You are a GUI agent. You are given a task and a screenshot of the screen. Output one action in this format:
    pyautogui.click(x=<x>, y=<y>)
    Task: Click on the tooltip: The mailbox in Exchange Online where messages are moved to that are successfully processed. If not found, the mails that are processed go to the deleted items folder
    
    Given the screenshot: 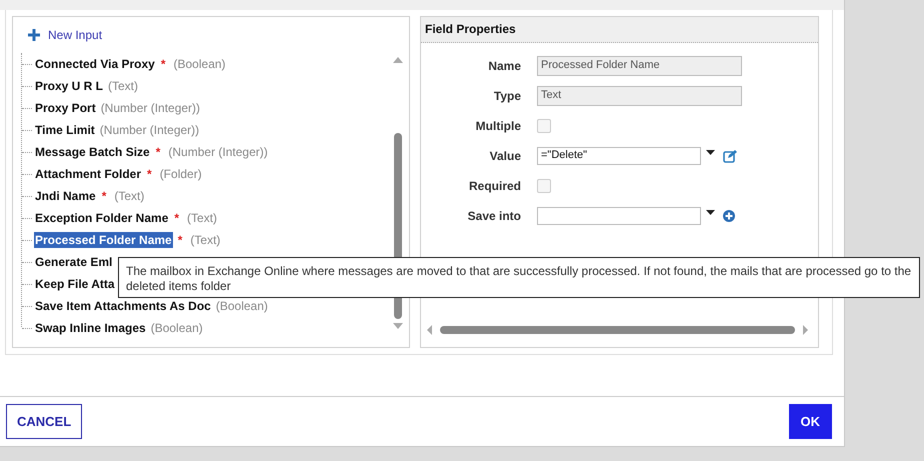 What is the action you would take?
    pyautogui.click(x=519, y=277)
    